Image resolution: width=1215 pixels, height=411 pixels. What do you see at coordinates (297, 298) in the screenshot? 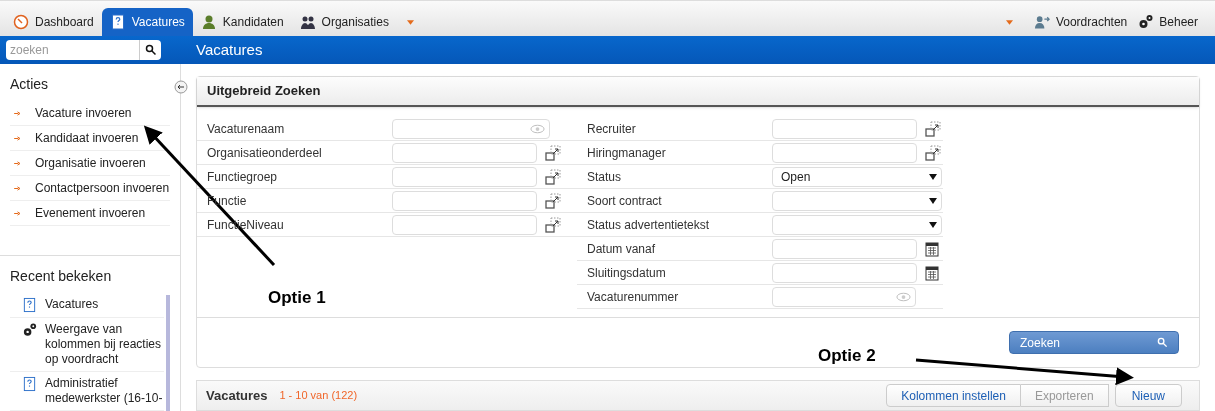
I see `annotation-label: Optie 1` at bounding box center [297, 298].